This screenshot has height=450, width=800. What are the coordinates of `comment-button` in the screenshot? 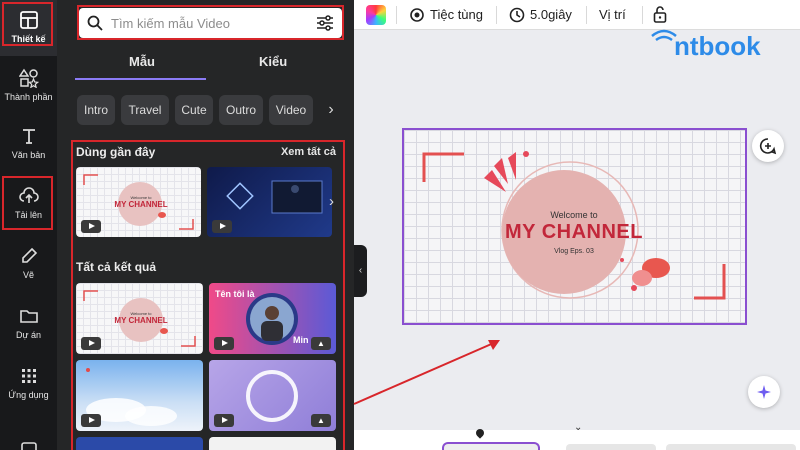 It's located at (768, 146).